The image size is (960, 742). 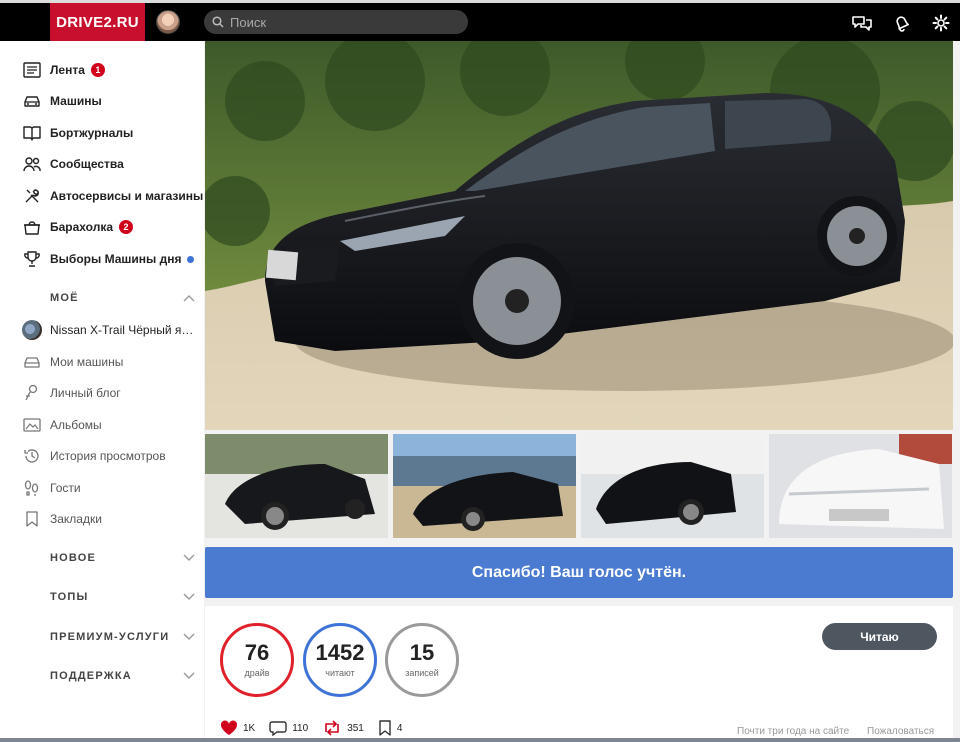 I want to click on blog-icon, so click(x=32, y=393).